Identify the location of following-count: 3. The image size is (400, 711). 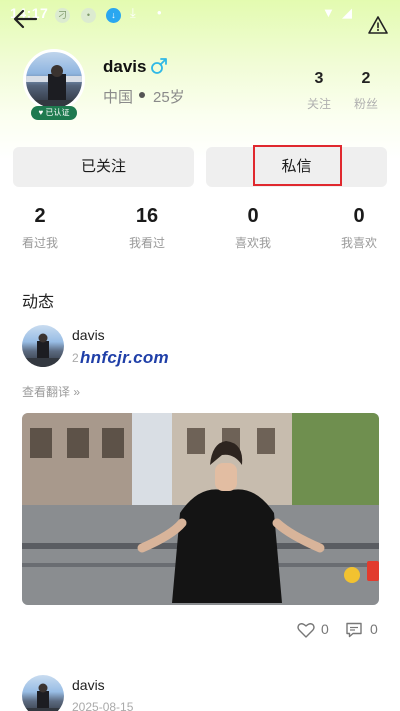
(319, 79).